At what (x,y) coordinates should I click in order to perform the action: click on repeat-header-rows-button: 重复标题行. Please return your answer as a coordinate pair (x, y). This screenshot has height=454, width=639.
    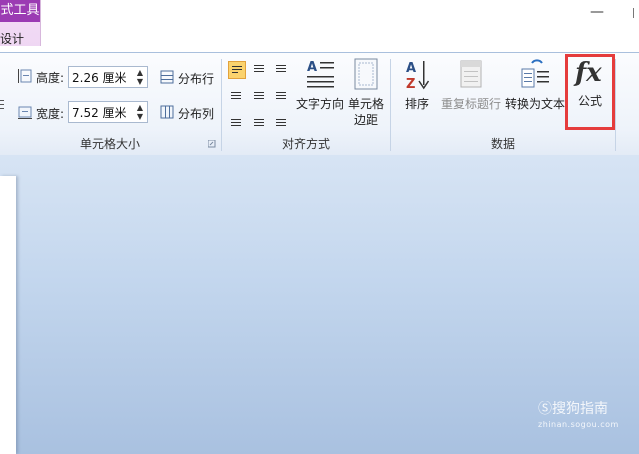
    Looking at the image, I should click on (471, 84).